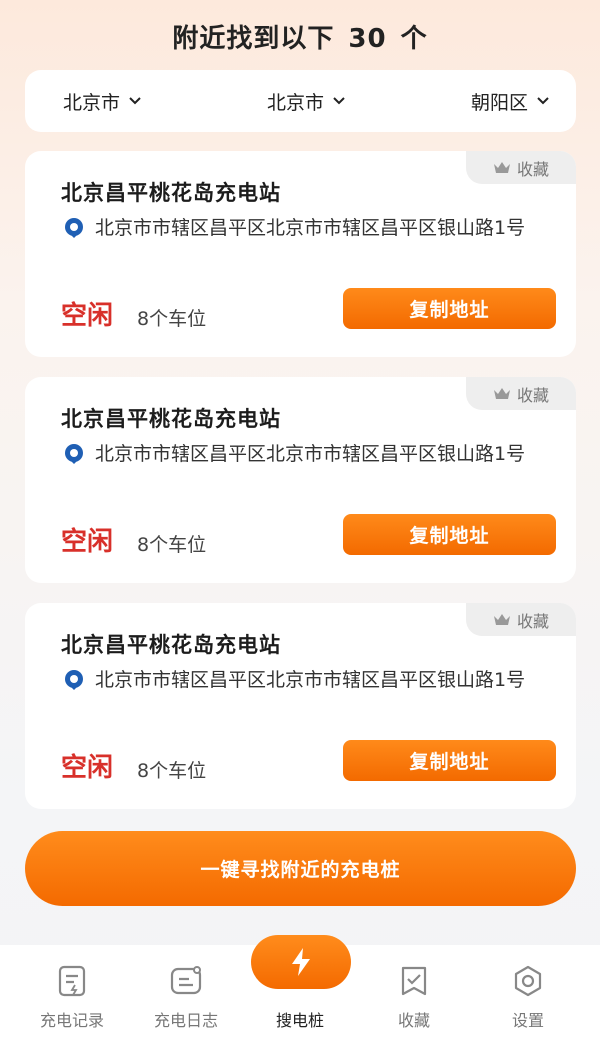 The height and width of the screenshot is (1039, 600). What do you see at coordinates (527, 1020) in the screenshot?
I see `tab-label: 设置` at bounding box center [527, 1020].